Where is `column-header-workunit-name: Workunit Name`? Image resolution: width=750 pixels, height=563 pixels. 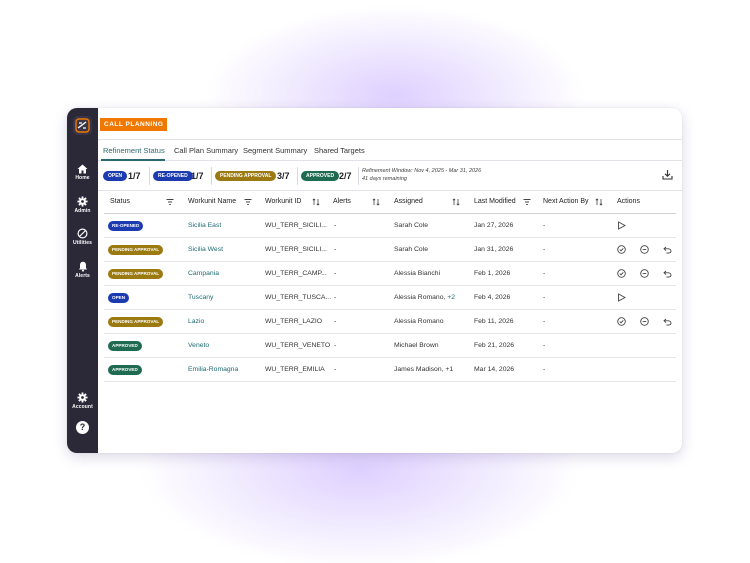
column-header-workunit-name: Workunit Name is located at coordinates (212, 202).